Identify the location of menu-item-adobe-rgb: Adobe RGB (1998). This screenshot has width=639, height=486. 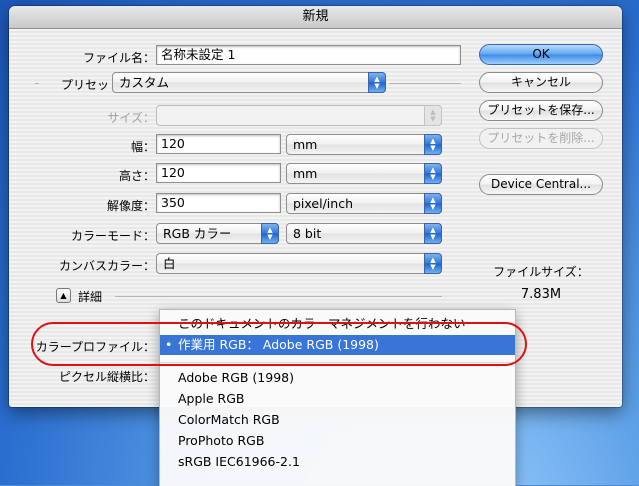
(337, 378).